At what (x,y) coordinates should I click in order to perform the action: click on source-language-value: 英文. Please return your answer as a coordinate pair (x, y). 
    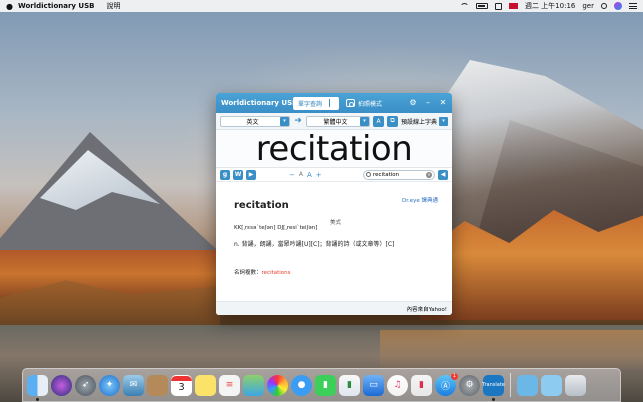
    Looking at the image, I should click on (252, 122).